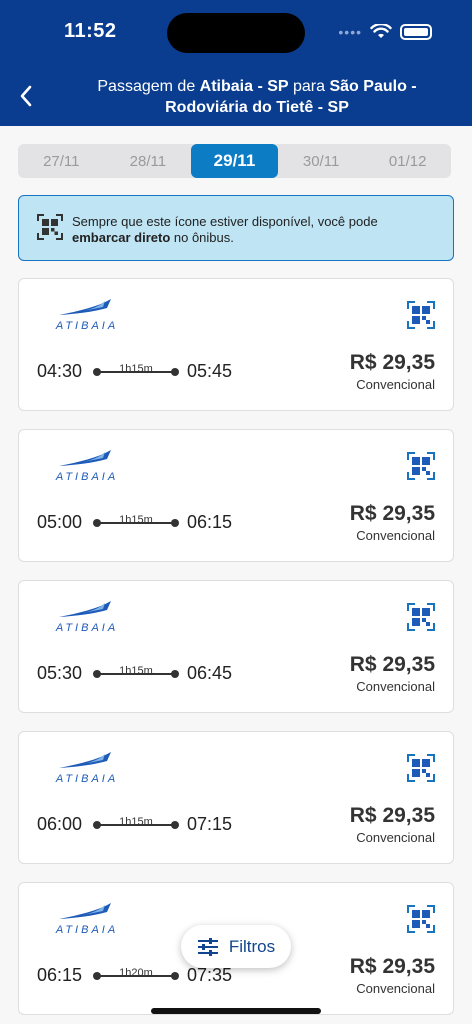 The height and width of the screenshot is (1024, 472). Describe the element at coordinates (202, 237) in the screenshot. I see `info-text-end: no ônibus.` at that location.